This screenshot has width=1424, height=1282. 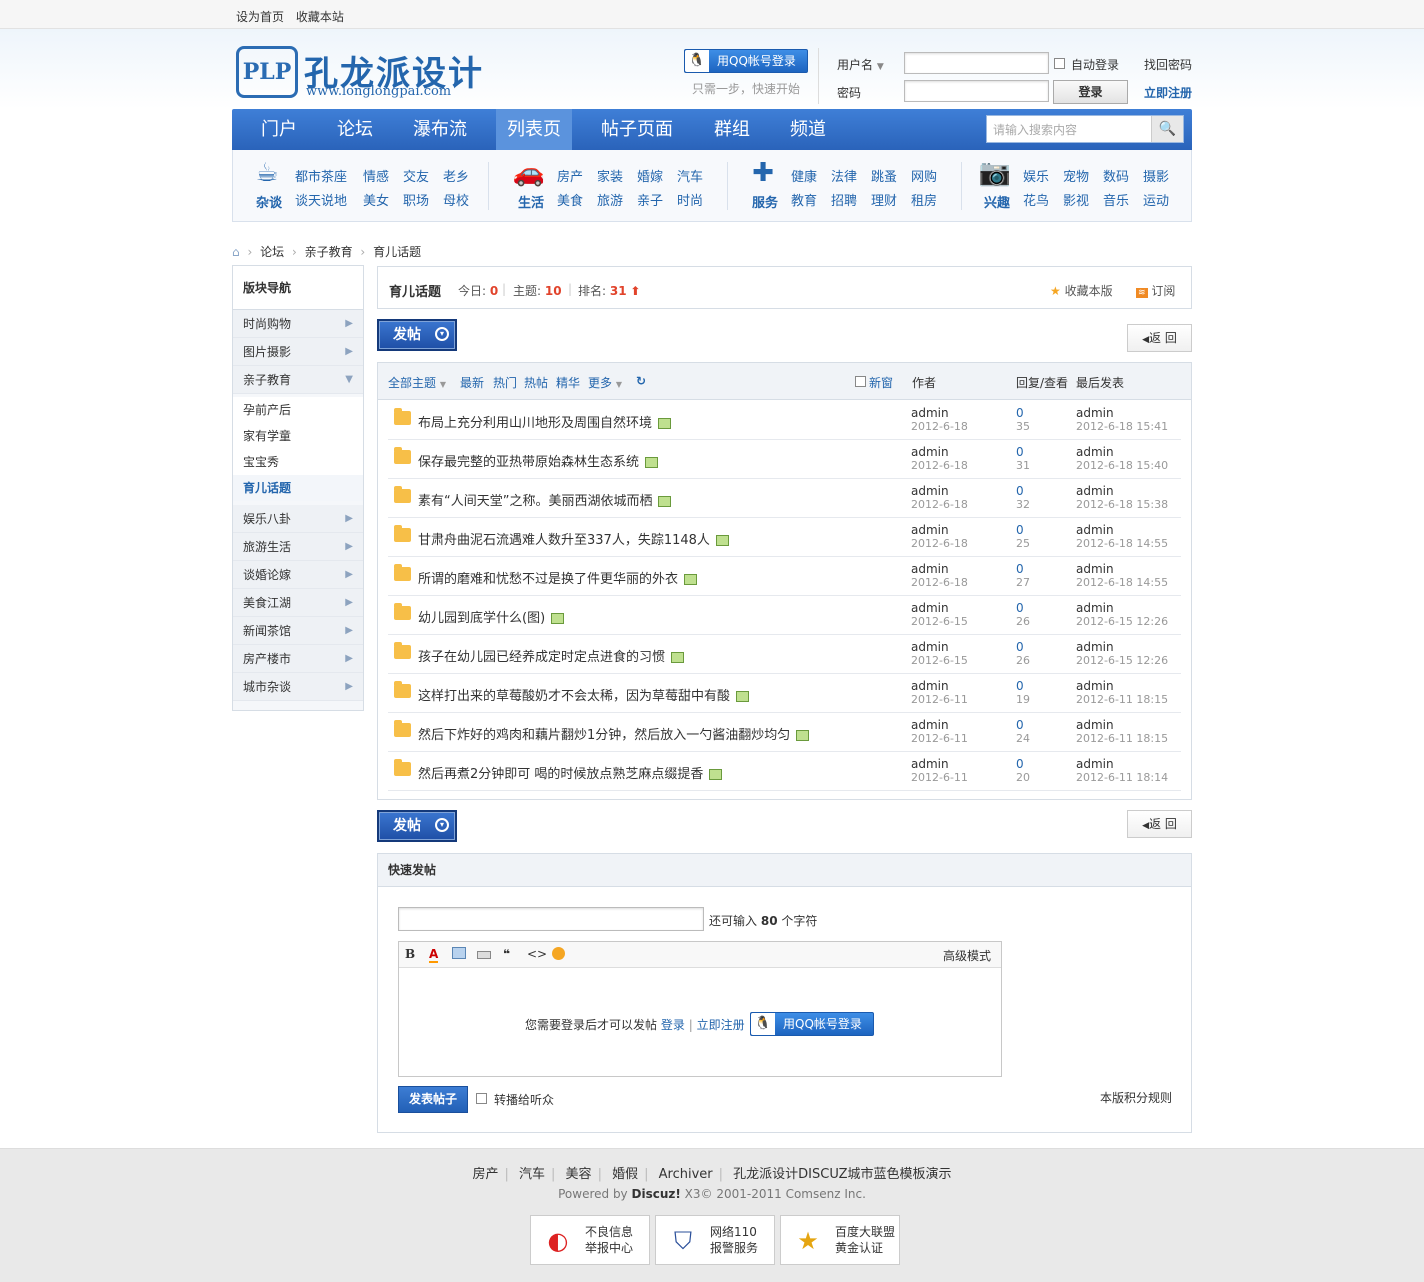 I want to click on favorite-link: 收藏本站, so click(x=320, y=17).